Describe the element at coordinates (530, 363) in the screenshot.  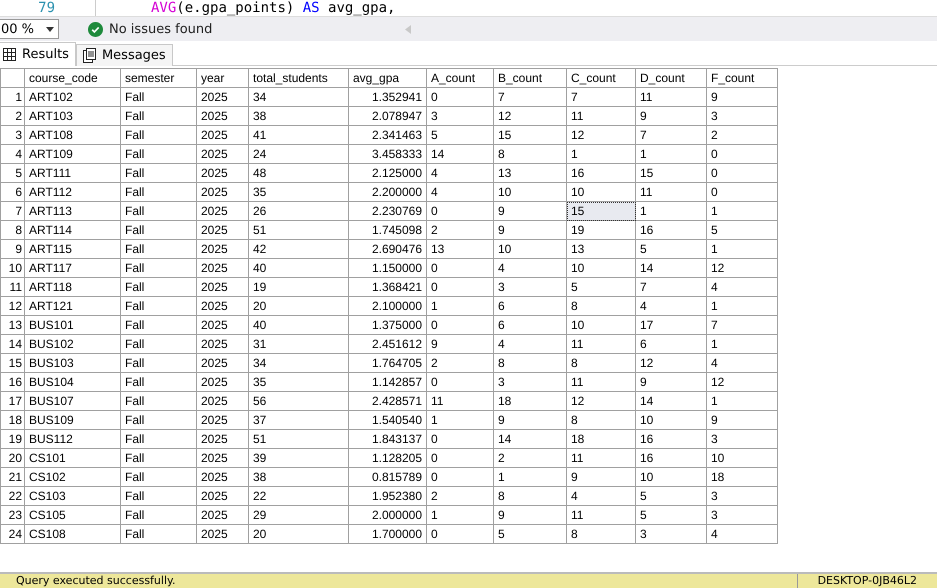
I see `table-cell: 8` at that location.